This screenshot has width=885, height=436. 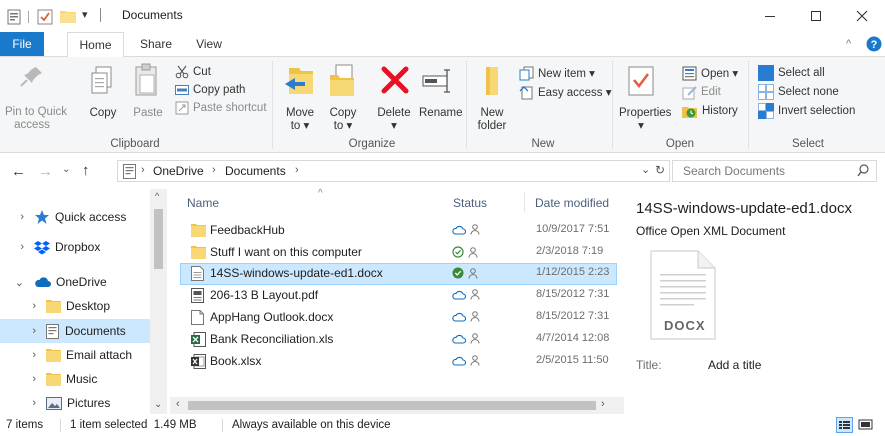 I want to click on file-list-hscrollbar: ‹ ›, so click(x=397, y=405).